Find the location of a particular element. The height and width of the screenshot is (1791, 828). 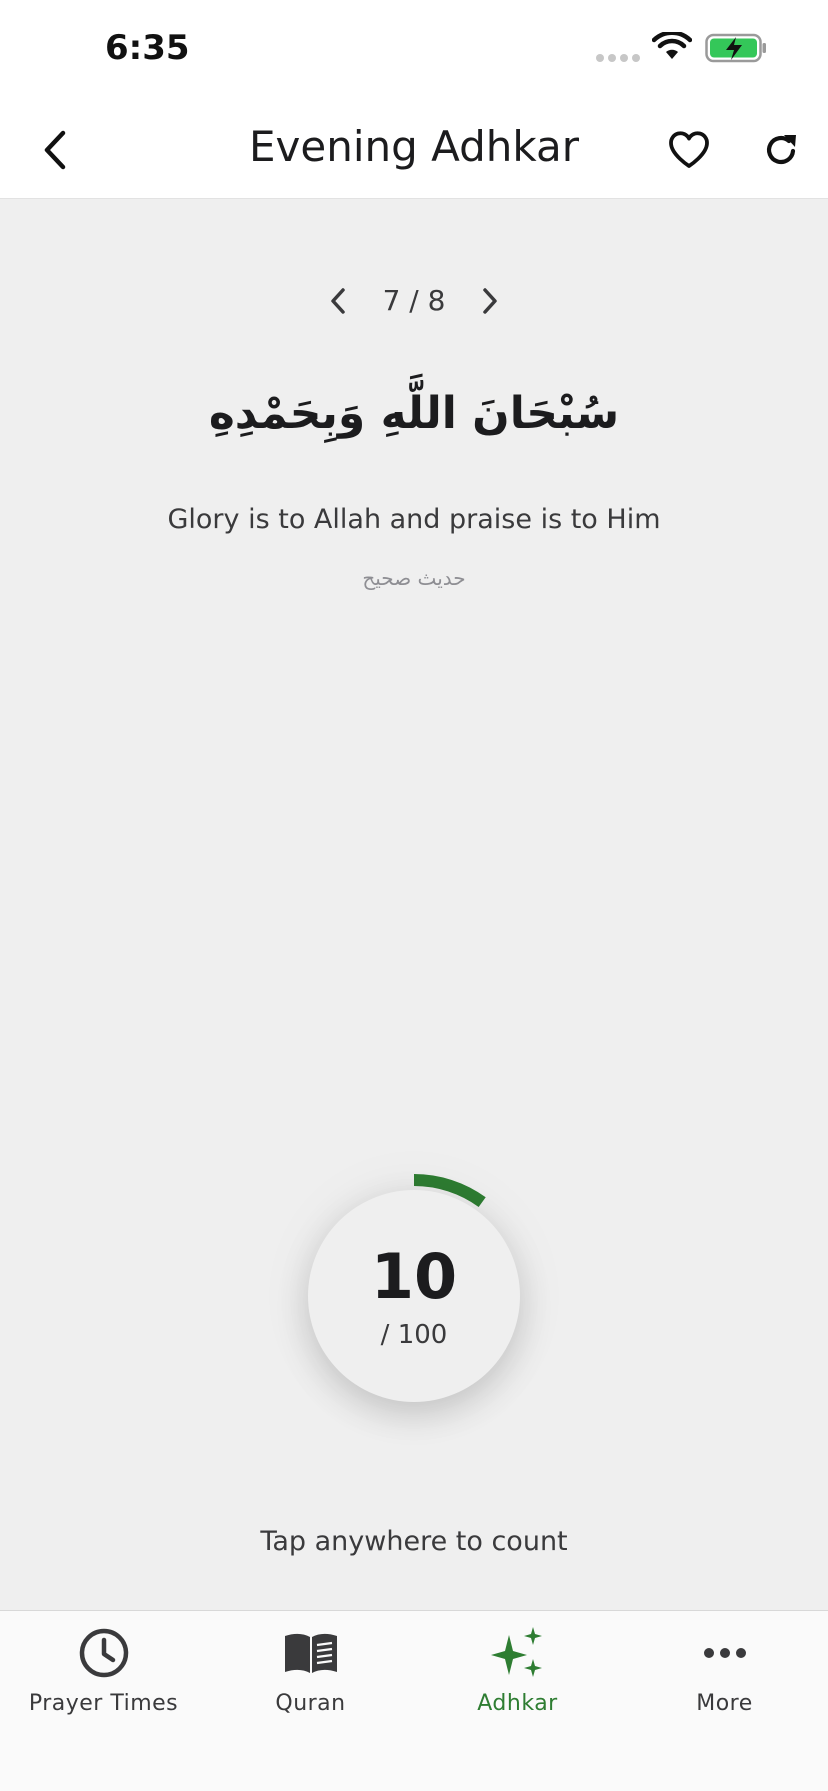

chevron-right-icon is located at coordinates (490, 301).